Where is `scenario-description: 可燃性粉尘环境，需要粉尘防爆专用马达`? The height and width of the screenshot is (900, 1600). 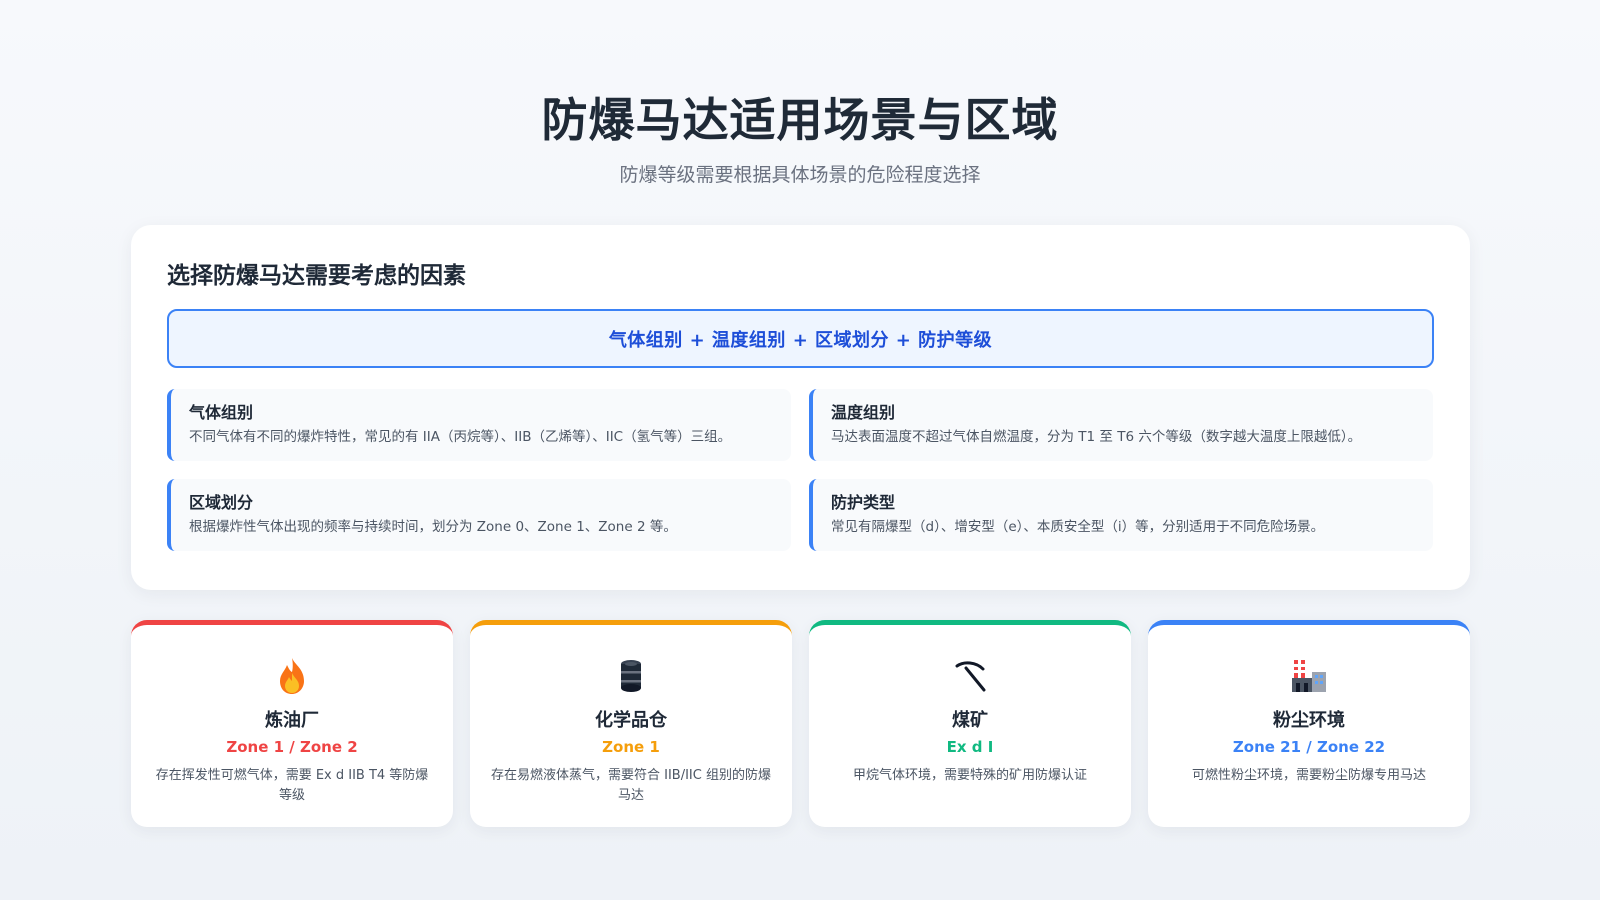 scenario-description: 可燃性粉尘环境，需要粉尘防爆专用马达 is located at coordinates (1308, 775).